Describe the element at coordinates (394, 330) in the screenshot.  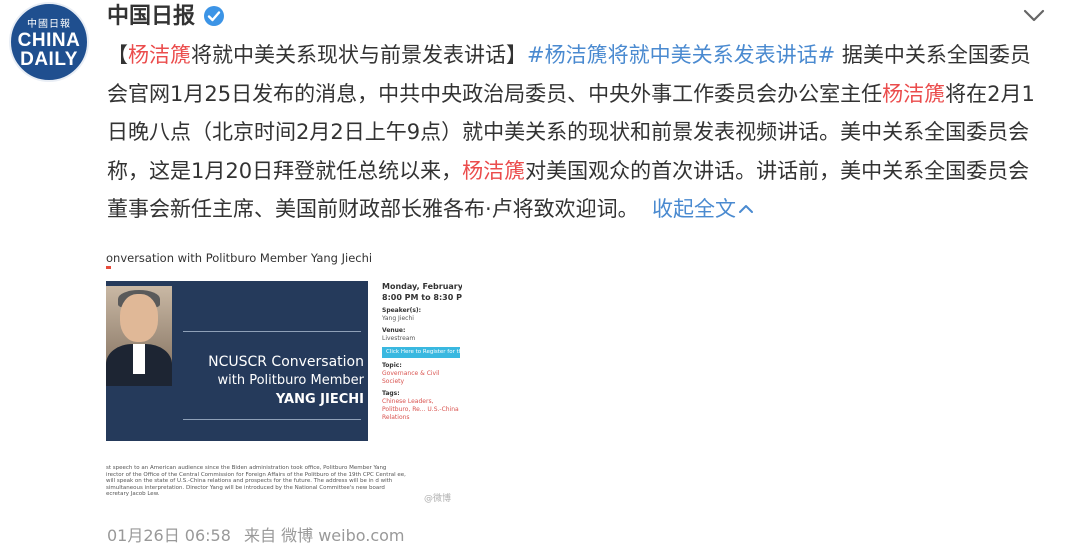
I see `venue-label: Venue:` at that location.